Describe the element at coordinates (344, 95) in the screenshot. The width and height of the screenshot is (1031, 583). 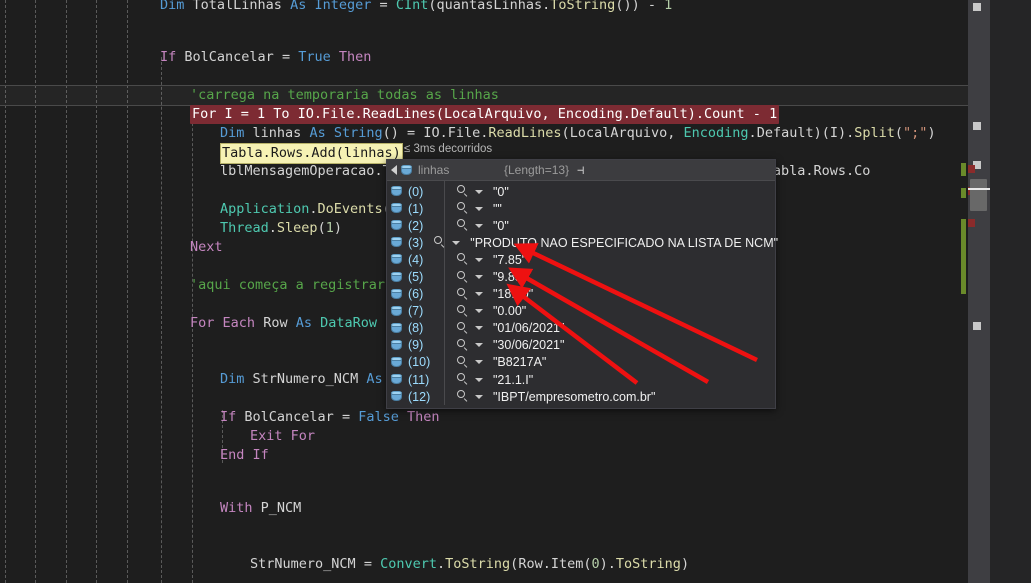
I see `code-line-comment: 'carrega na temporaria todas as linhas` at that location.